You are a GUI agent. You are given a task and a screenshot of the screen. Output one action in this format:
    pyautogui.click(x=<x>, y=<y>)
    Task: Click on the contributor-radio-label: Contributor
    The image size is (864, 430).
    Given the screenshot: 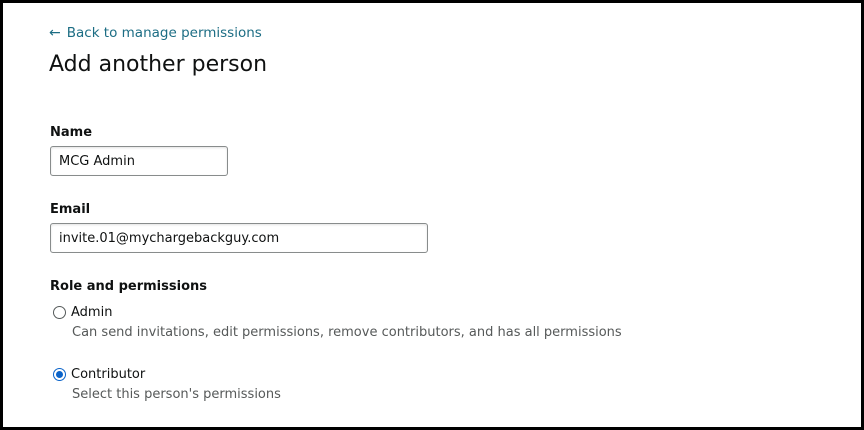 What is the action you would take?
    pyautogui.click(x=108, y=374)
    